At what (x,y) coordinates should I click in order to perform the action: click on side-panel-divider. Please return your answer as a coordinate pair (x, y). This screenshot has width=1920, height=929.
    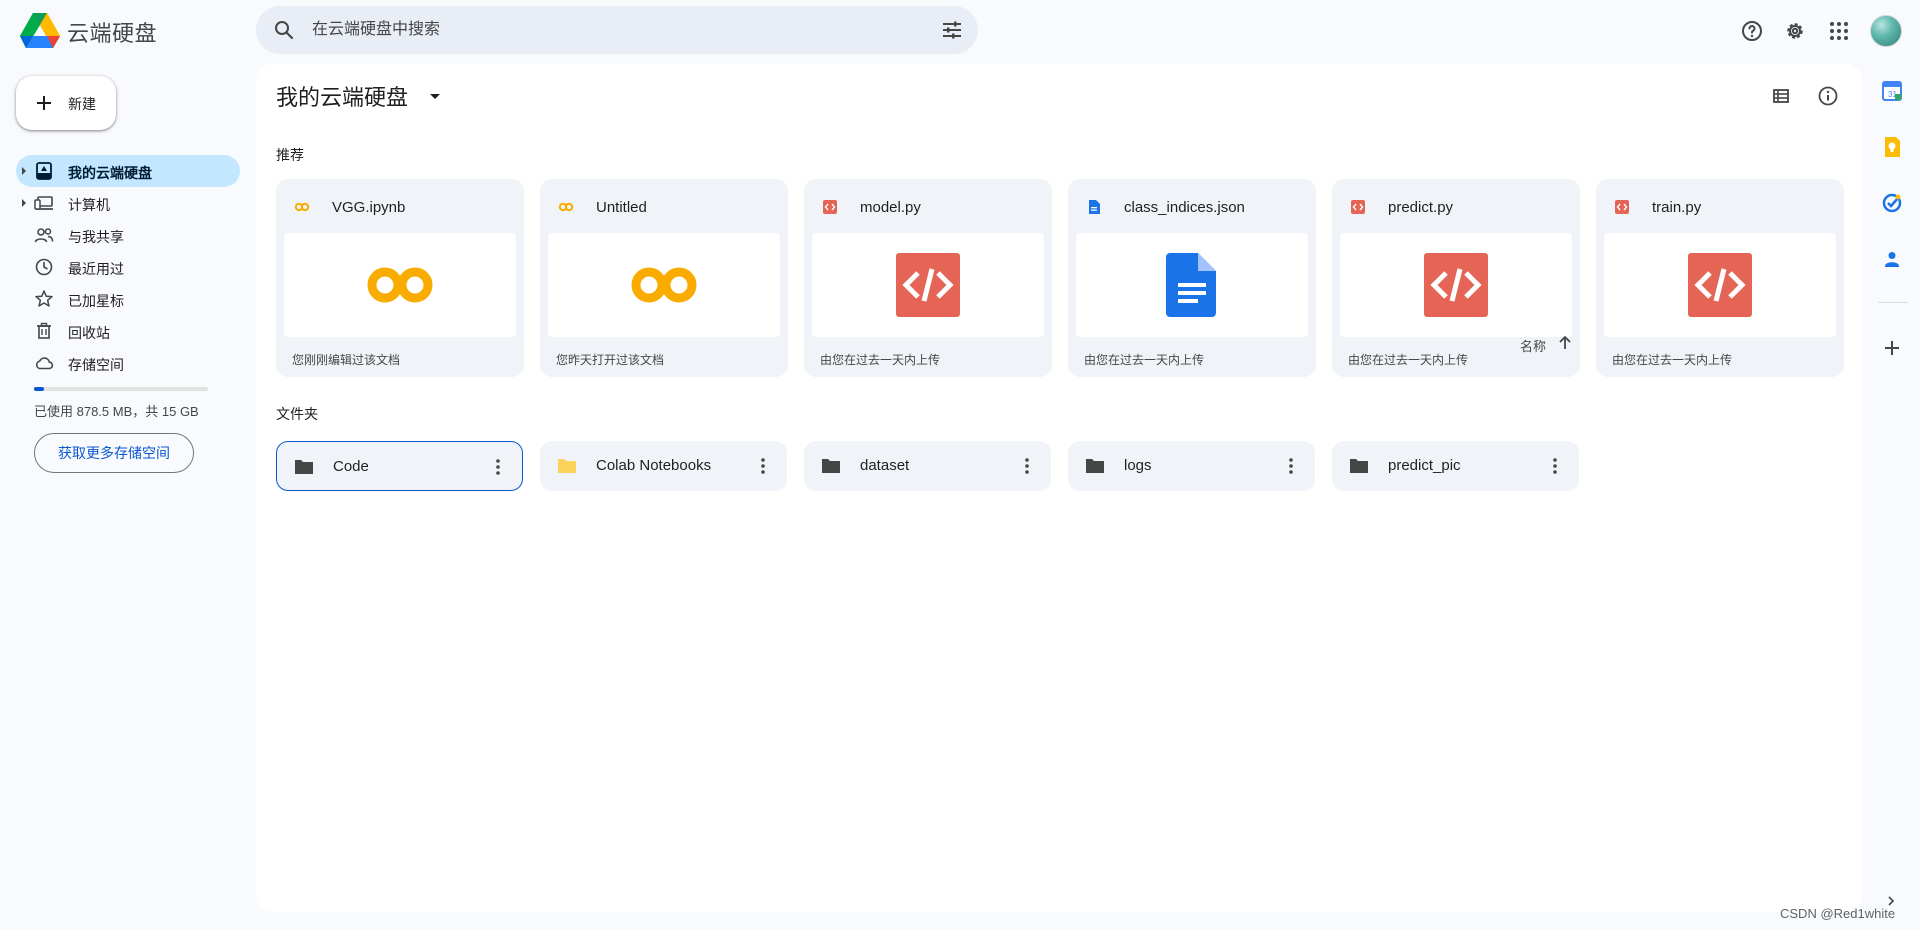
    Looking at the image, I should click on (1893, 302).